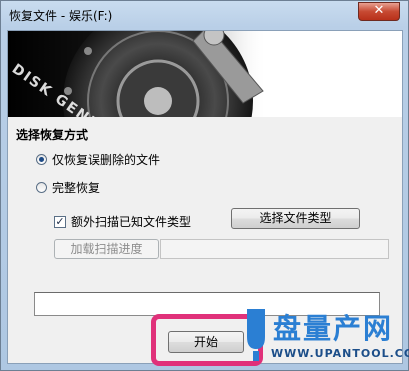 Image resolution: width=409 pixels, height=371 pixels. Describe the element at coordinates (295, 218) in the screenshot. I see `select-file-types-button: 选择文件类型` at that location.